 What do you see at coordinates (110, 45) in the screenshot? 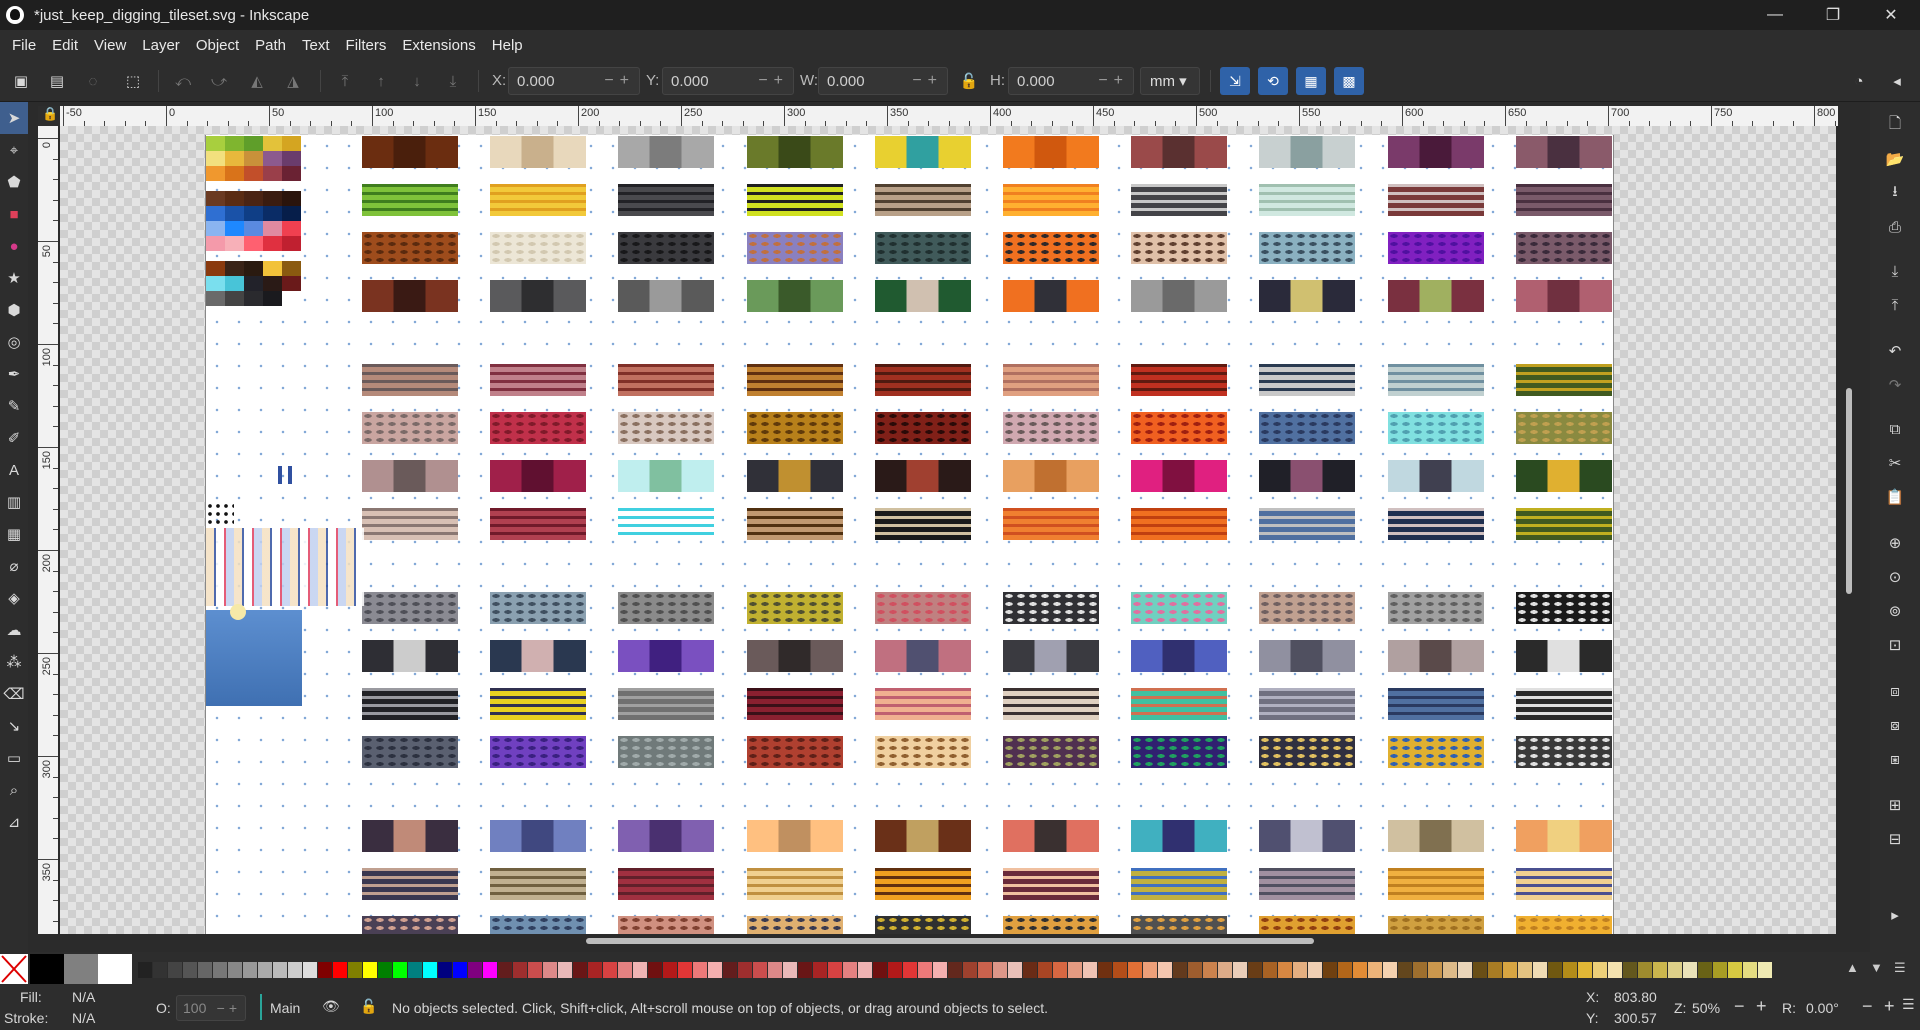
I see `menu-view: View` at bounding box center [110, 45].